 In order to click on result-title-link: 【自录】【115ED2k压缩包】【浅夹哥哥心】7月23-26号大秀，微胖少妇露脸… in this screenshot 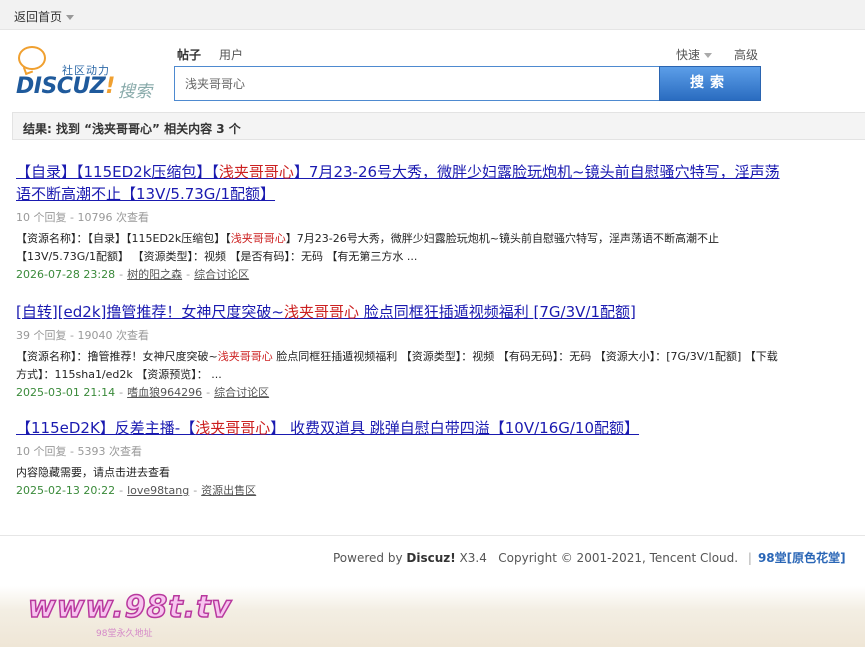, I will do `click(398, 183)`.